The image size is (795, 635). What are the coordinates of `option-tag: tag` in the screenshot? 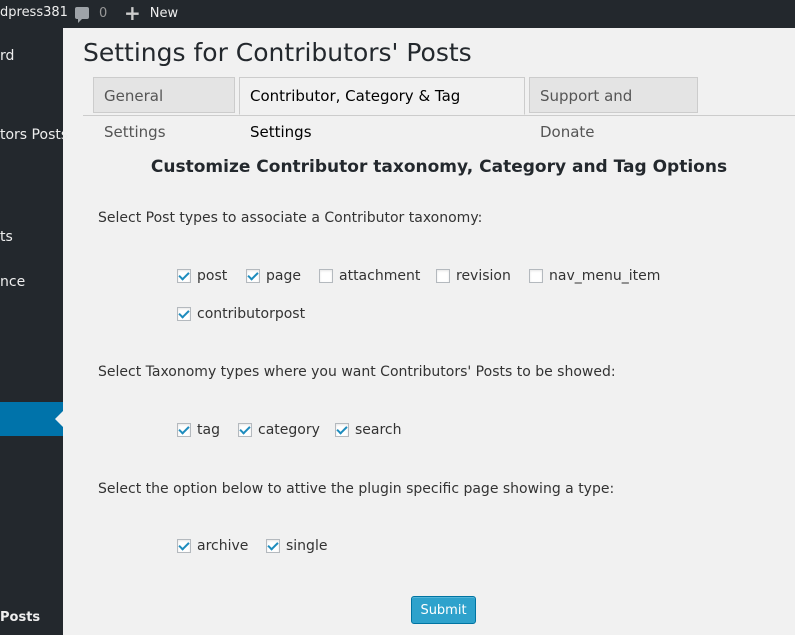 It's located at (198, 430).